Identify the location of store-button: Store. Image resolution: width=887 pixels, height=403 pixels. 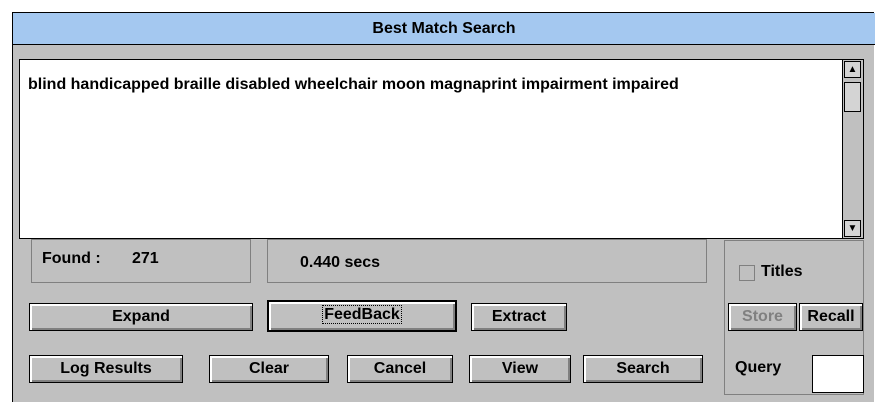
(762, 317).